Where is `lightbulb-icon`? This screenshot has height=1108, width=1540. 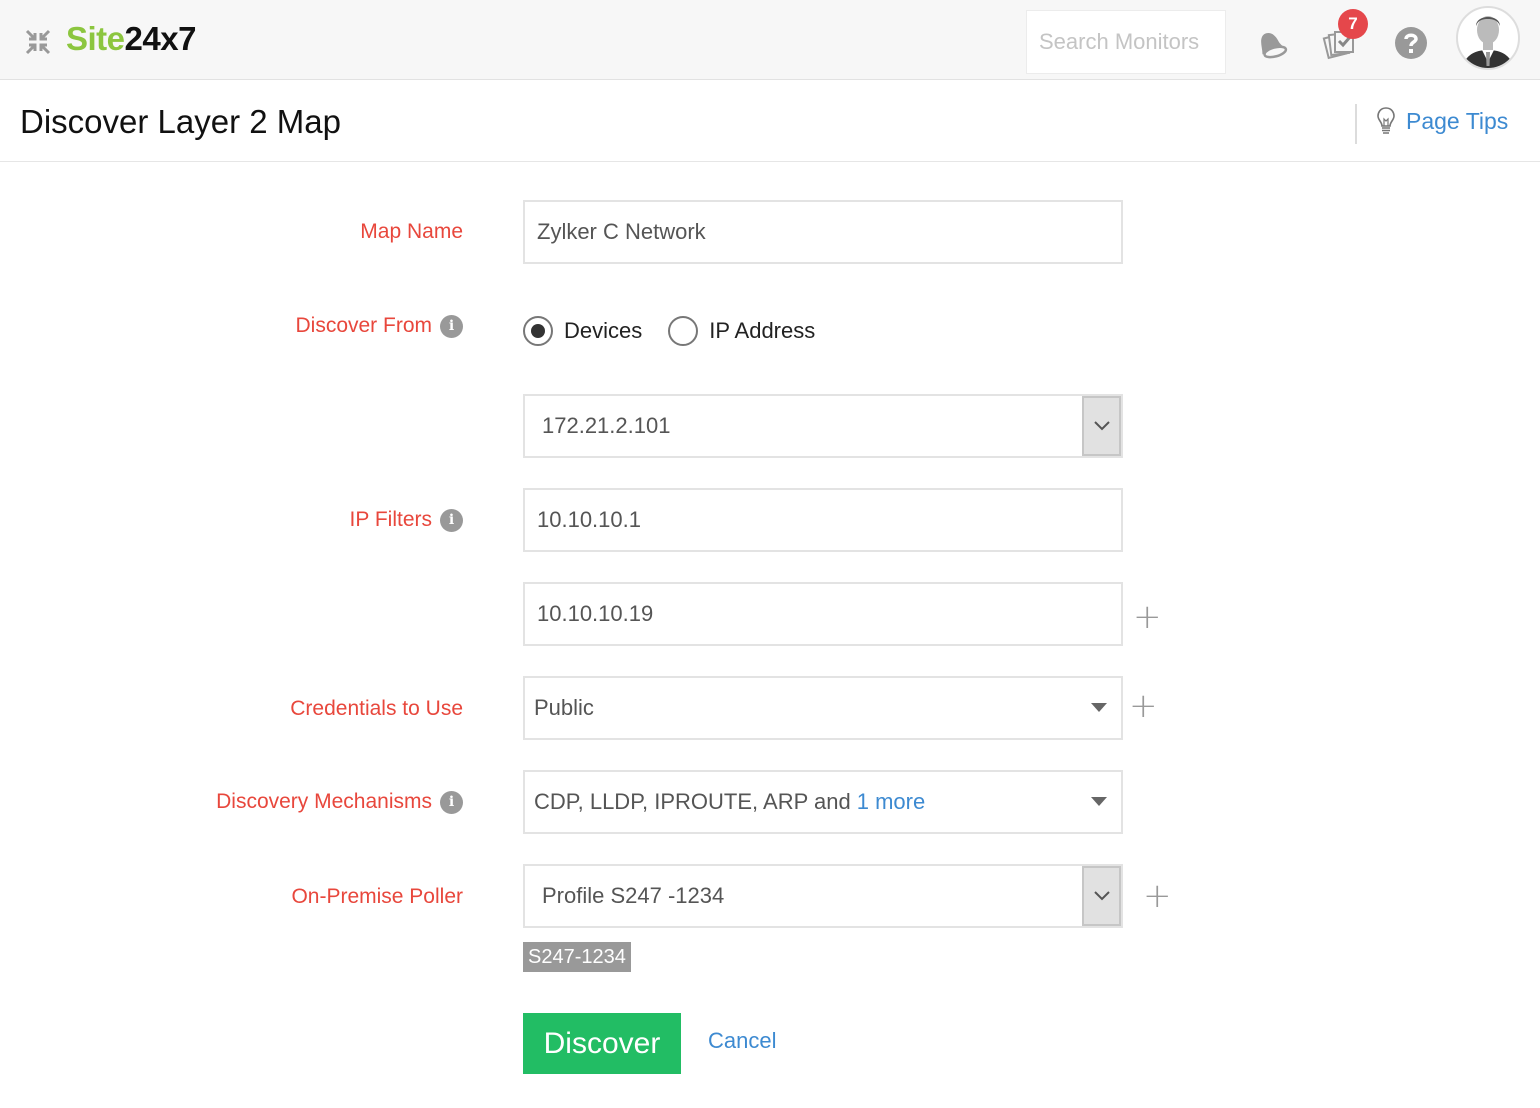
lightbulb-icon is located at coordinates (1386, 120).